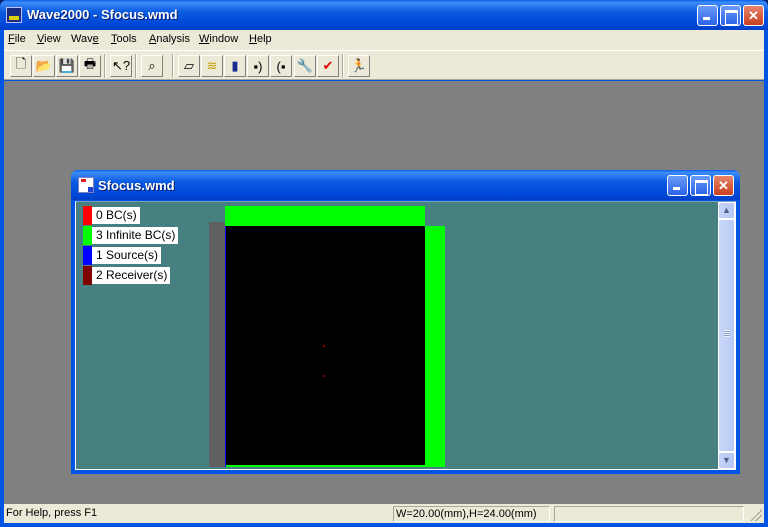 This screenshot has height=527, width=768. I want to click on receiver-button: (▪, so click(281, 66).